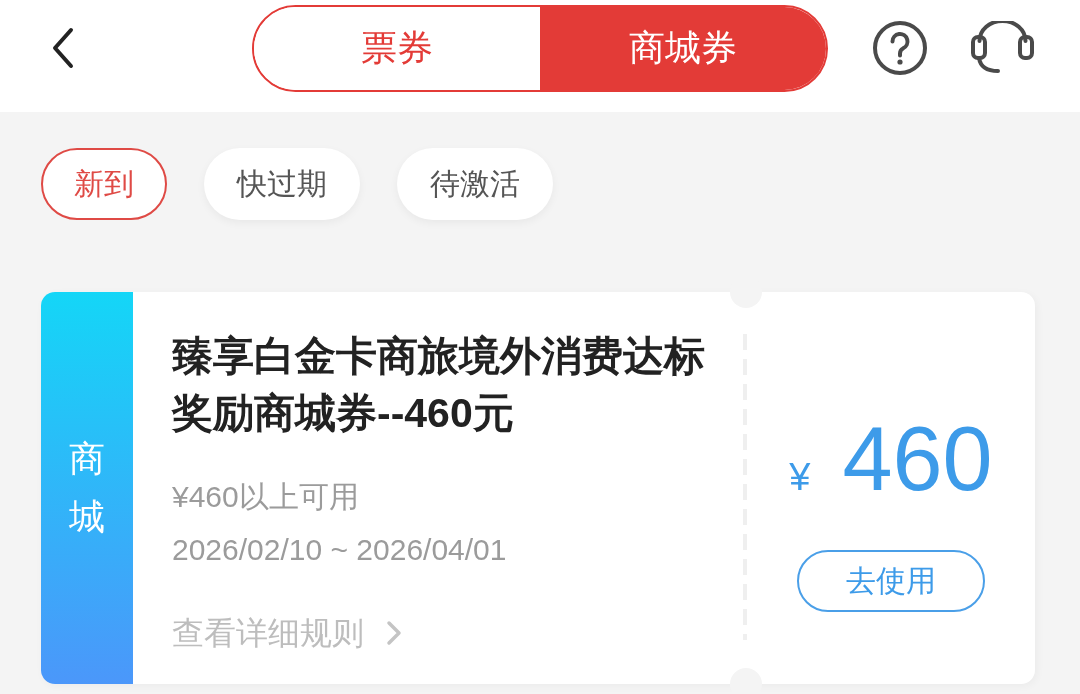 This screenshot has width=1080, height=694. What do you see at coordinates (891, 581) in the screenshot?
I see `use-button: 去使用` at bounding box center [891, 581].